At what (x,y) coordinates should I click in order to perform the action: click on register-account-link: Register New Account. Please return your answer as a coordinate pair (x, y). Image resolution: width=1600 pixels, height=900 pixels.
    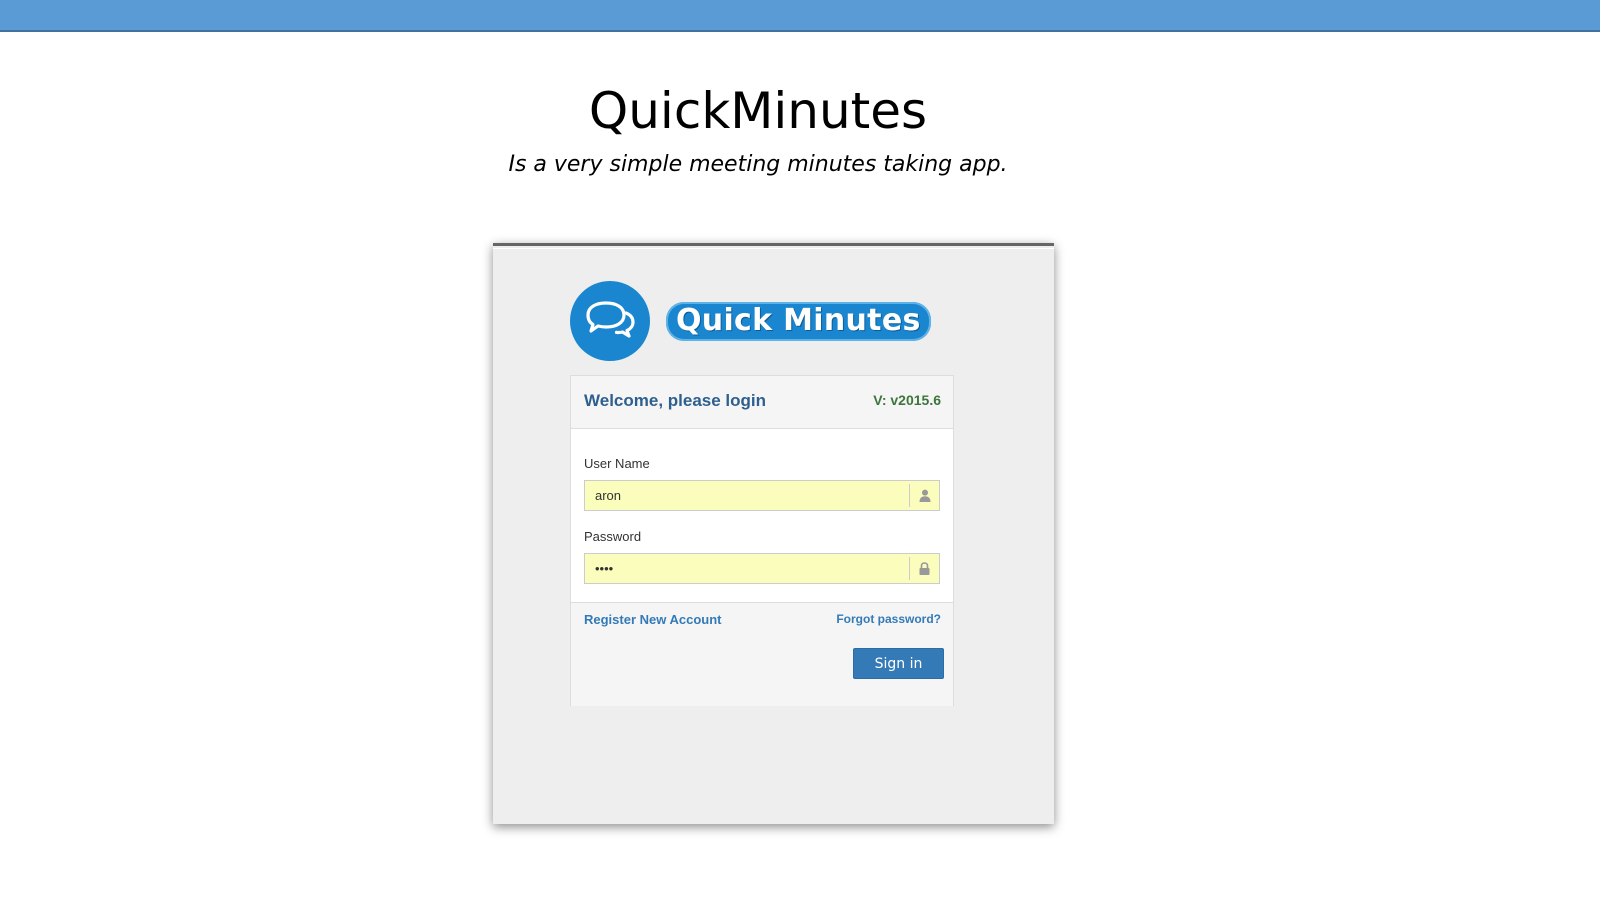
    Looking at the image, I should click on (653, 619).